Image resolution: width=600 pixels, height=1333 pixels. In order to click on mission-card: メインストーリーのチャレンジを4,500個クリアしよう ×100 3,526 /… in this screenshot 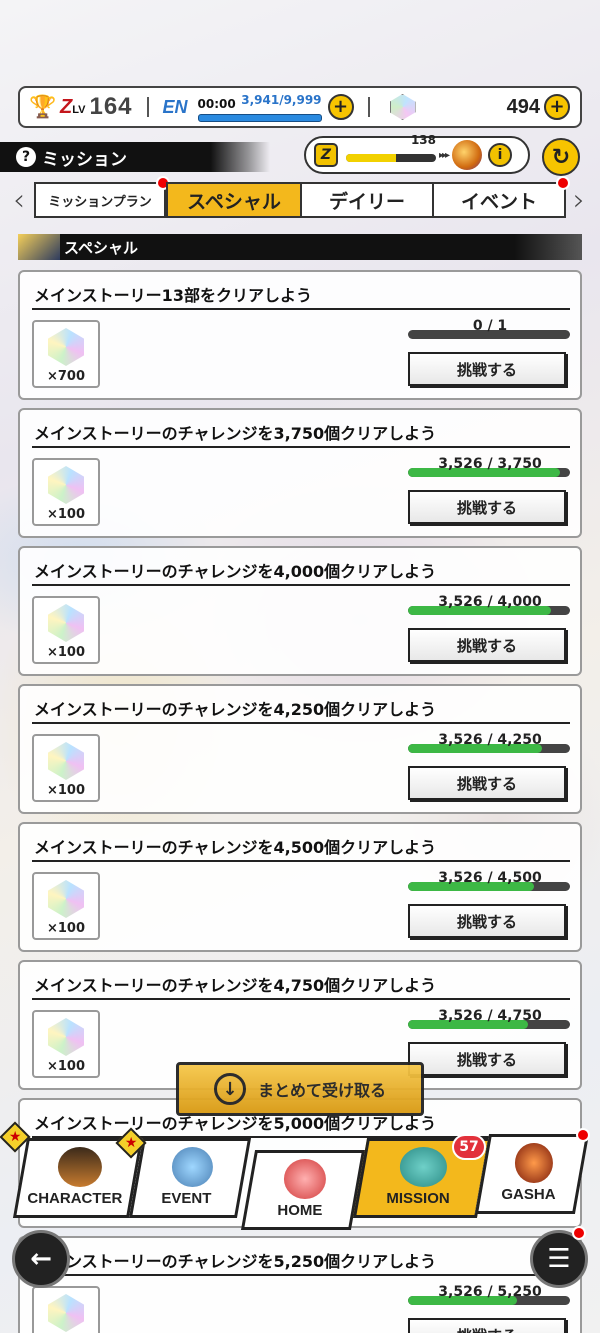, I will do `click(300, 887)`.